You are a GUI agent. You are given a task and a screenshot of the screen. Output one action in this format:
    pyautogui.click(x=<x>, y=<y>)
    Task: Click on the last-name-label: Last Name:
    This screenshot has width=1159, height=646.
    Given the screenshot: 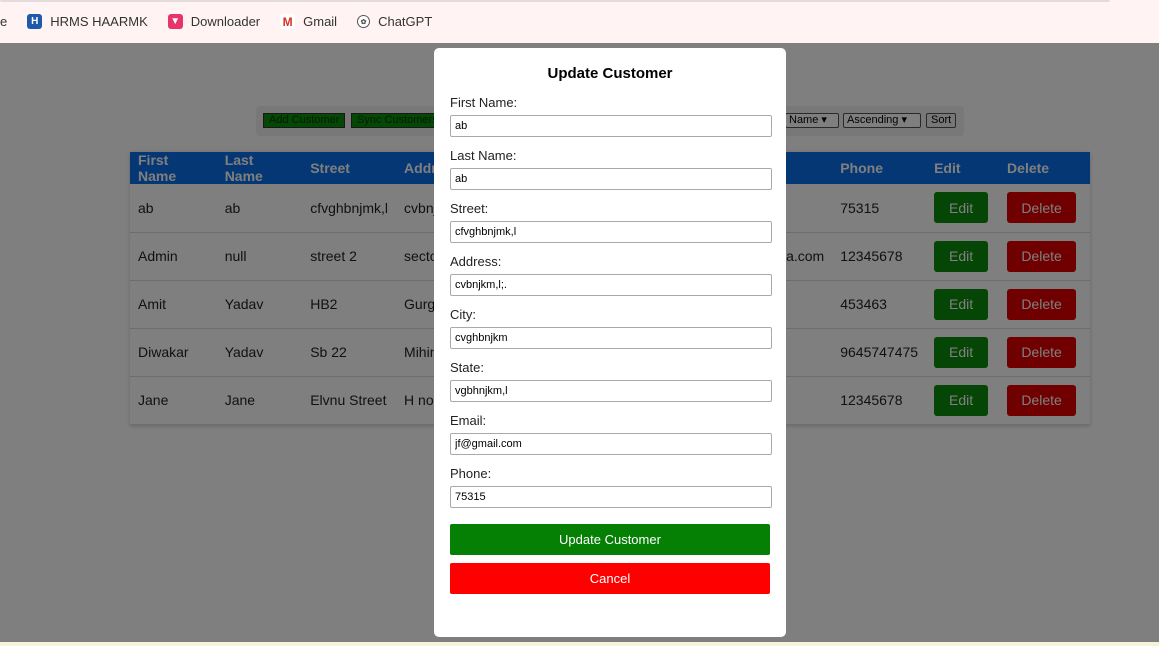 What is the action you would take?
    pyautogui.click(x=483, y=155)
    